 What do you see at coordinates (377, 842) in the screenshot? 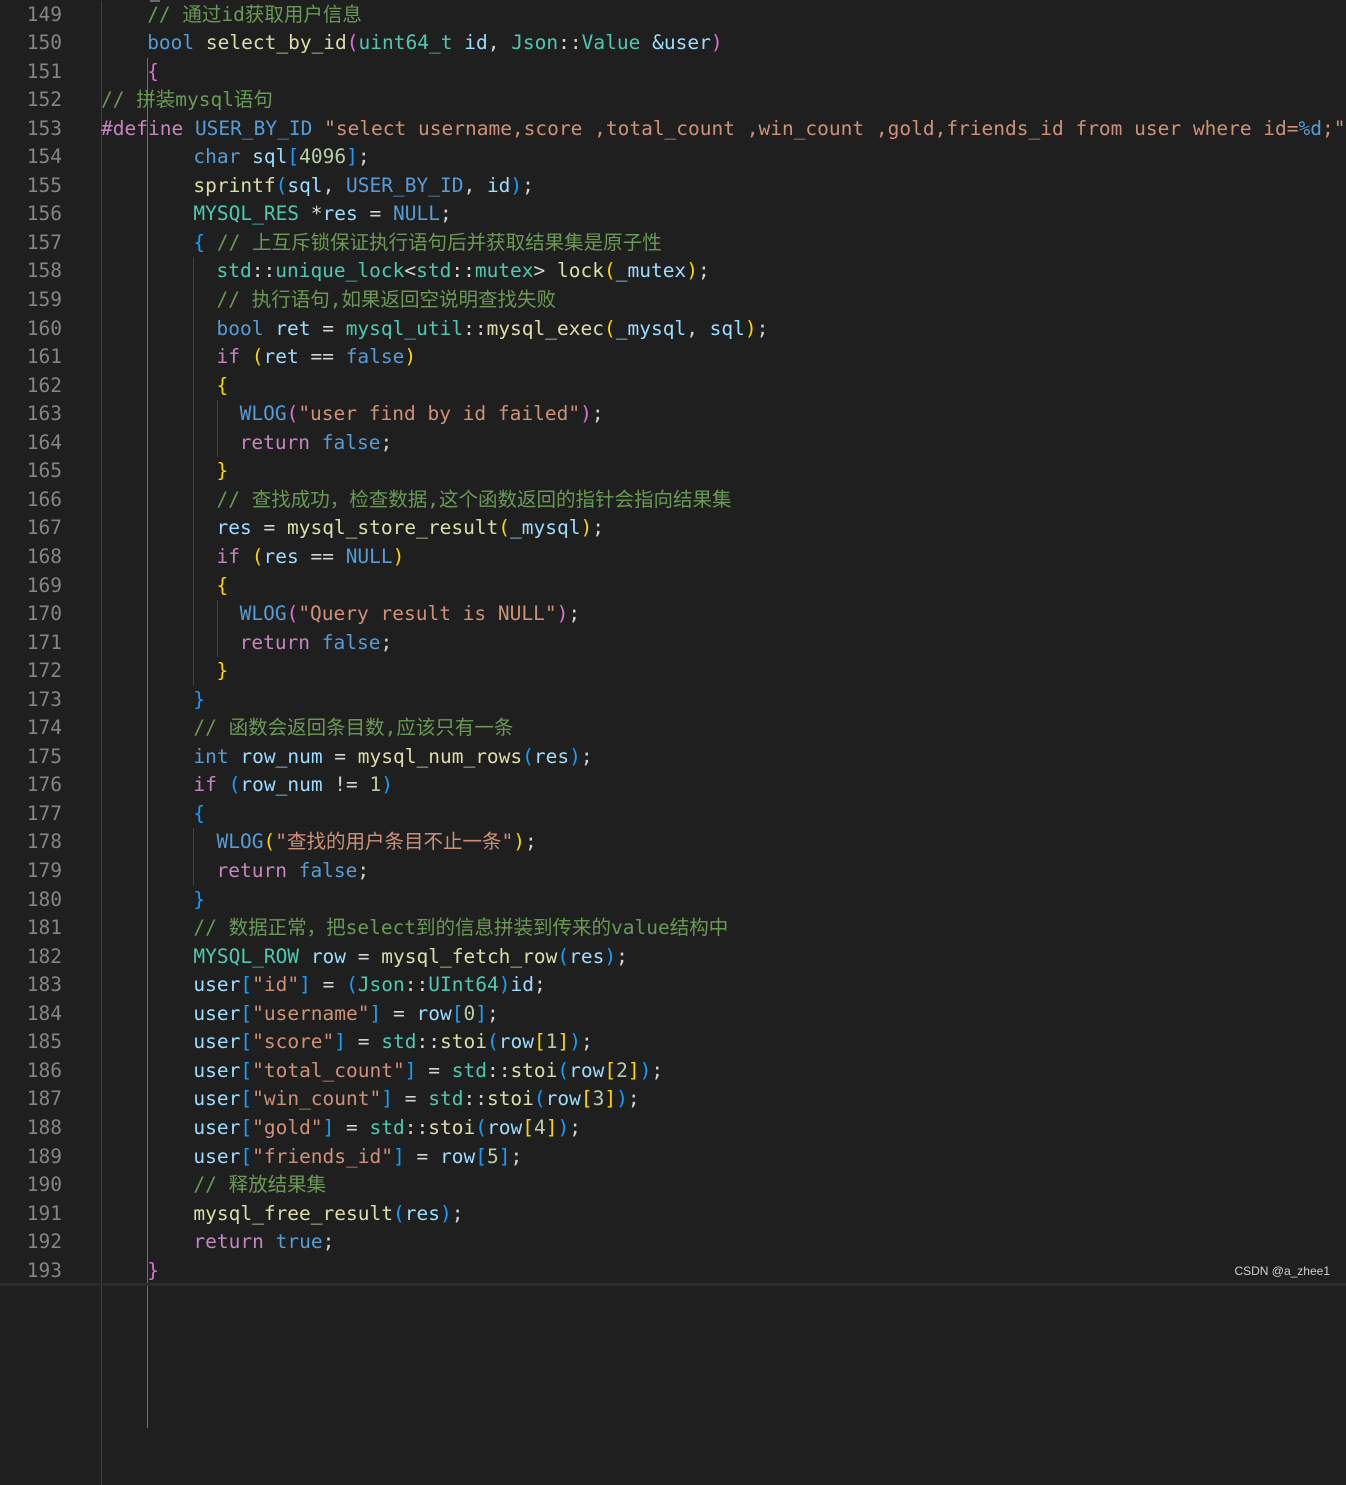
I see `code-text: WLOG("查找的用户条目不止一条");` at bounding box center [377, 842].